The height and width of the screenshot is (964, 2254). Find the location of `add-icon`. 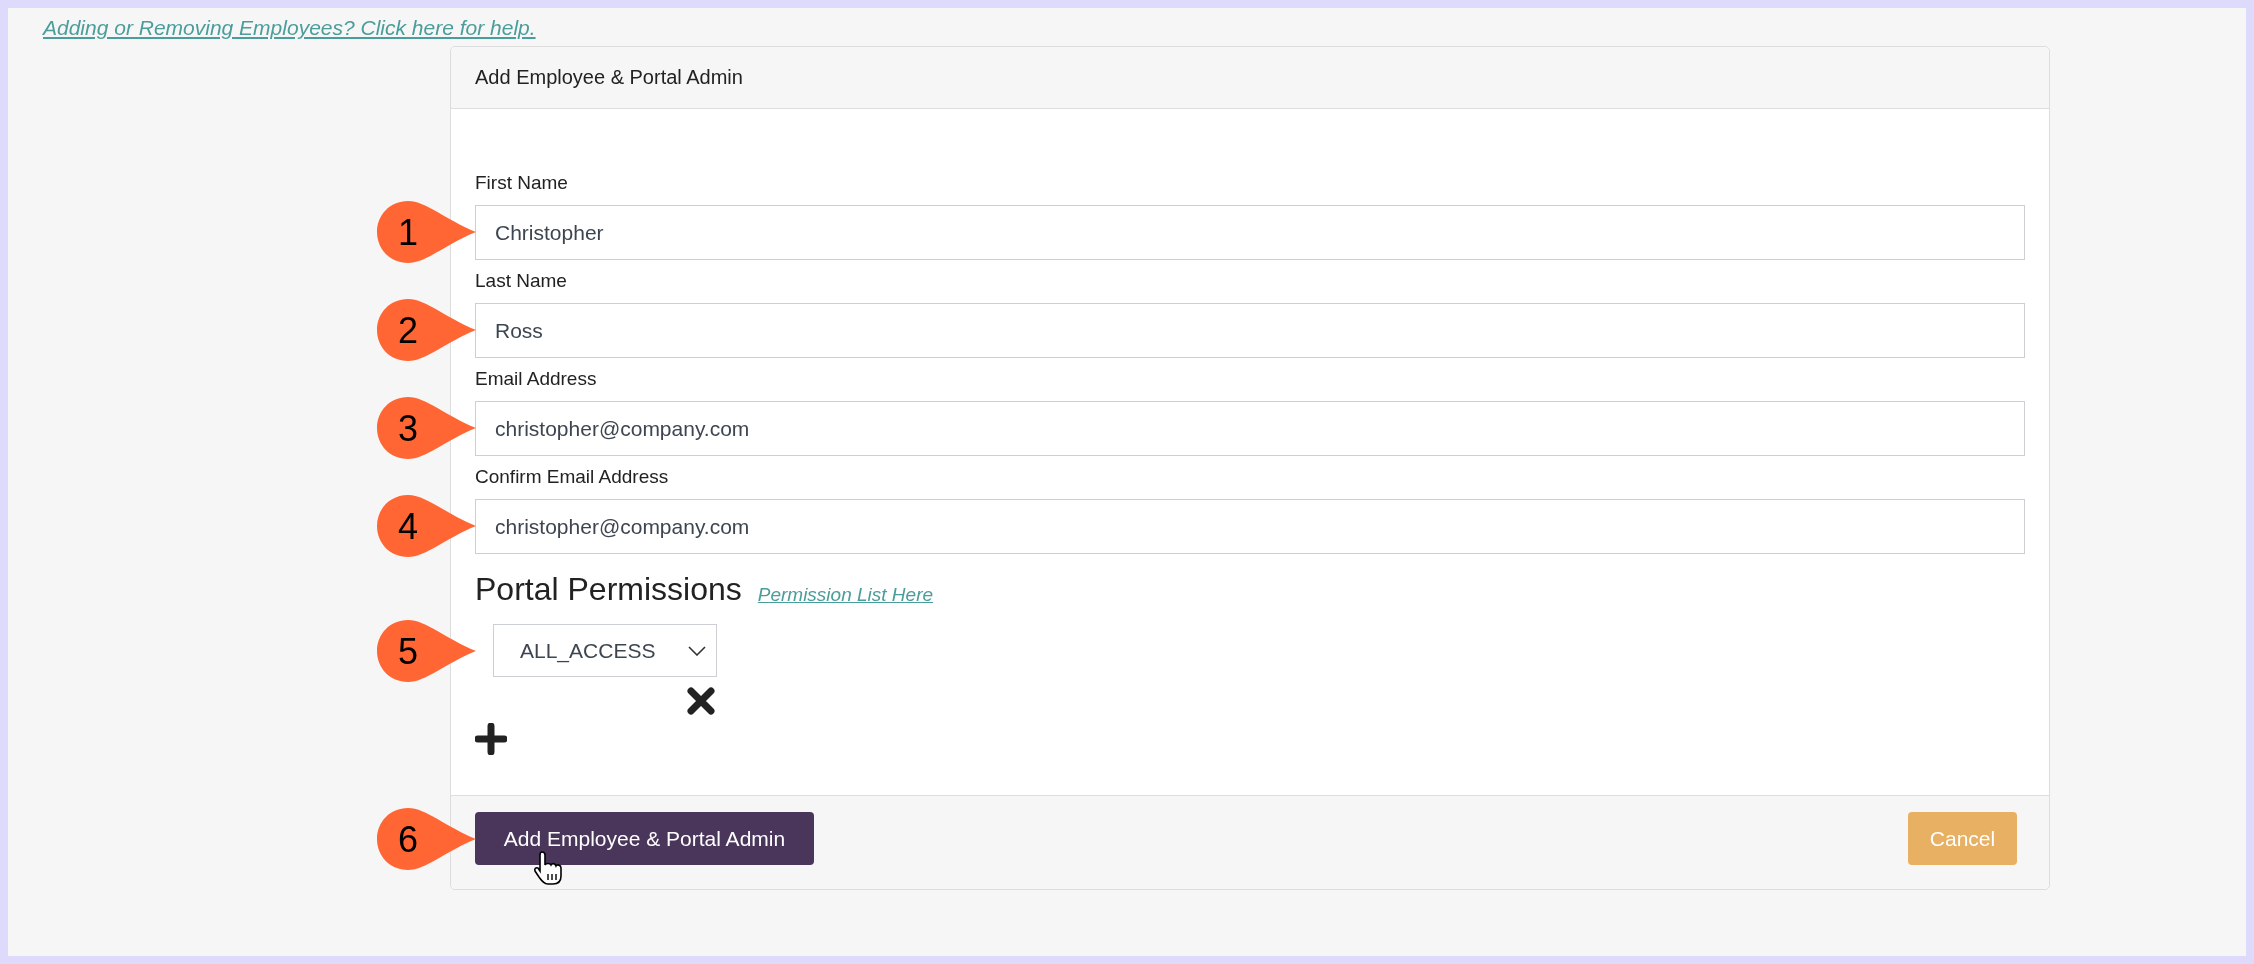

add-icon is located at coordinates (491, 739).